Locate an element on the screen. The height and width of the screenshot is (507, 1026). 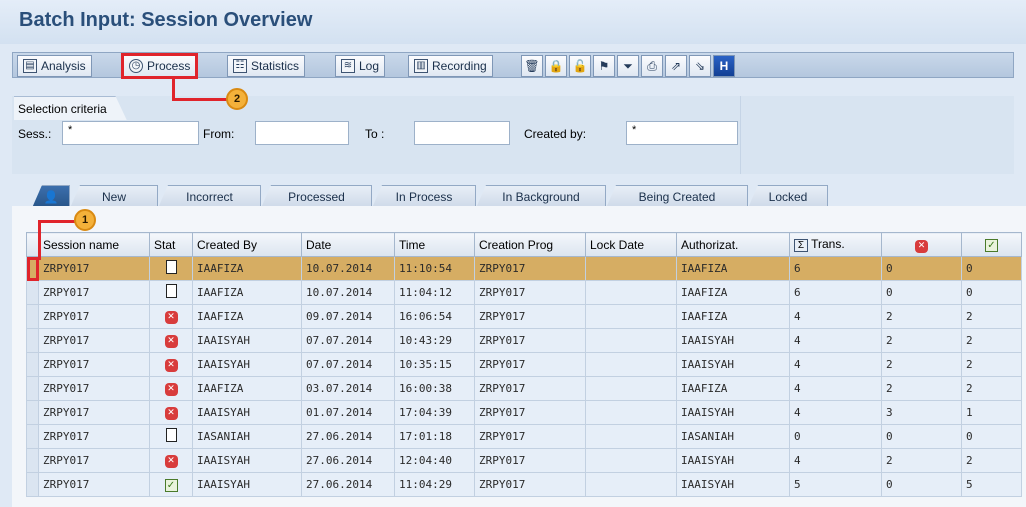
recording-button: ▥ Recording is located at coordinates (450, 66).